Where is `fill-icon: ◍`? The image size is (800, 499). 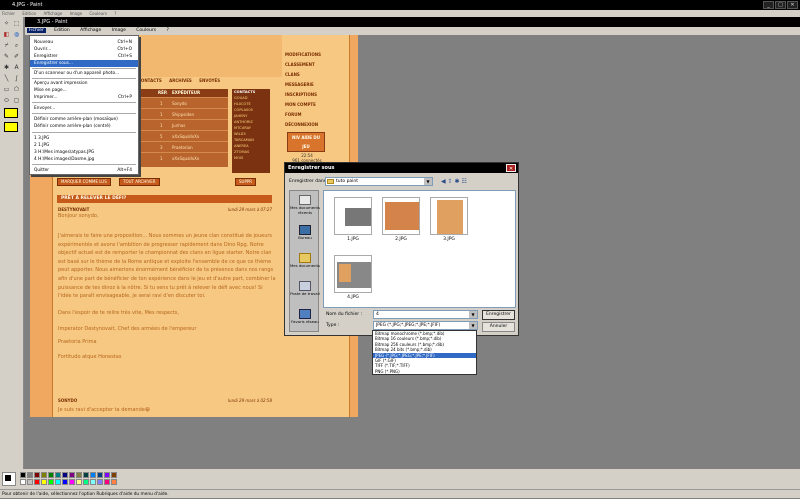
fill-icon: ◍ is located at coordinates (16, 34).